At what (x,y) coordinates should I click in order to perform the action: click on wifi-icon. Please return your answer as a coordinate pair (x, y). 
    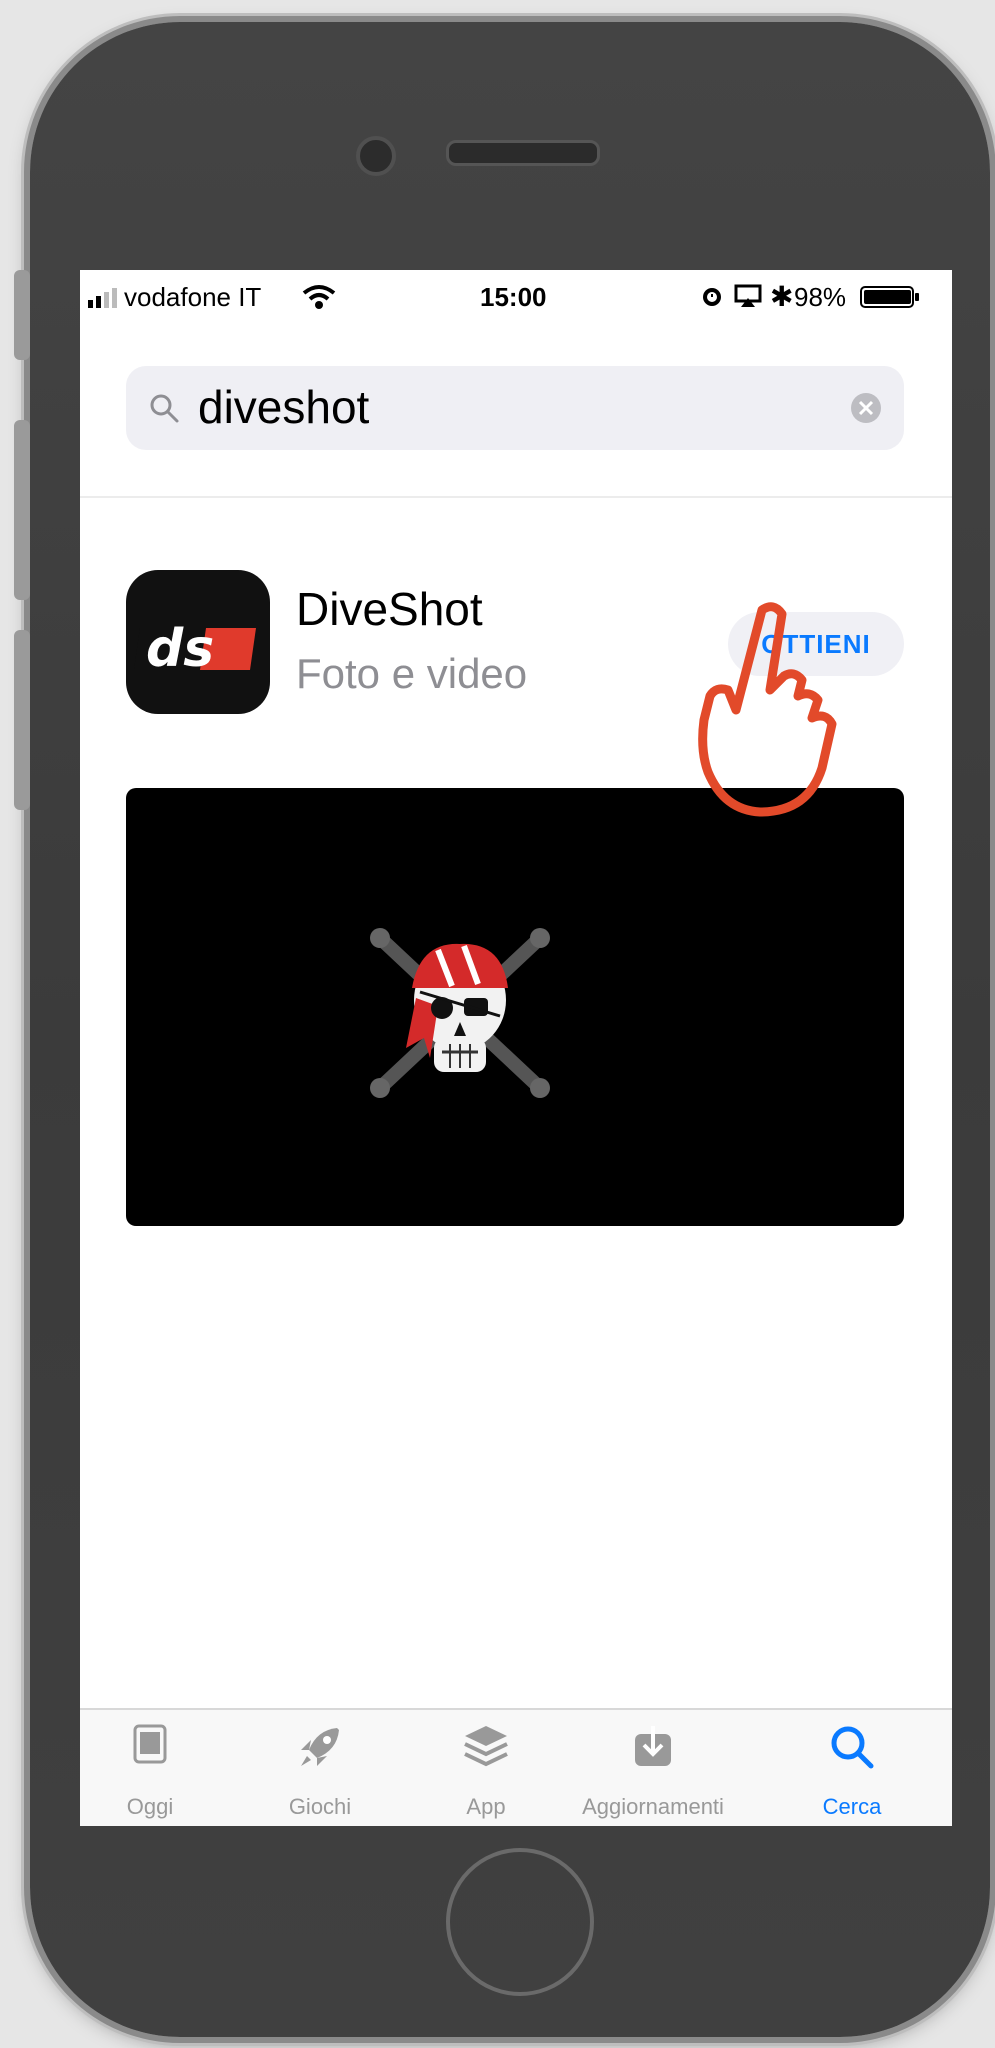
    Looking at the image, I should click on (319, 297).